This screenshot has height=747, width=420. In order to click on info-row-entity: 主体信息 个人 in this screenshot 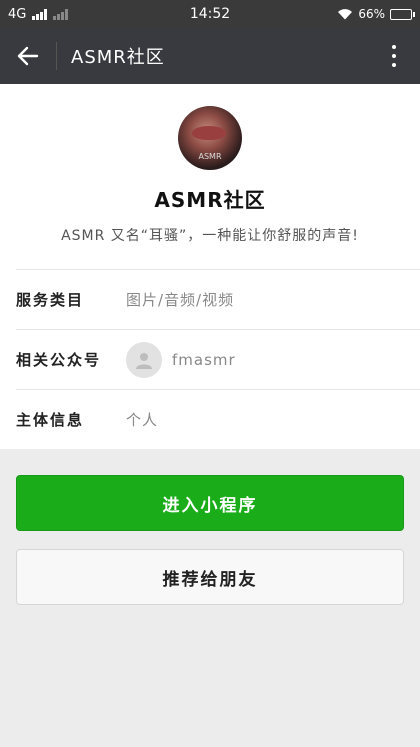, I will do `click(218, 419)`.